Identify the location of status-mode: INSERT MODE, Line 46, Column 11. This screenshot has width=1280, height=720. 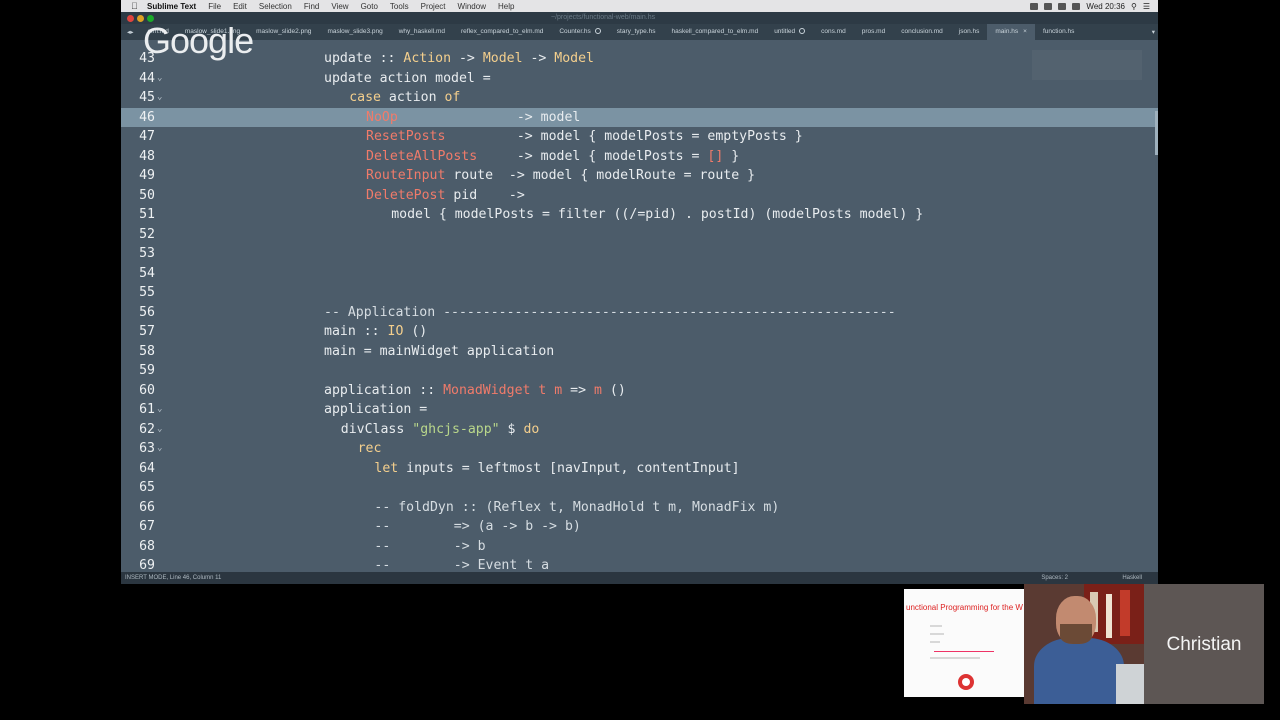
(173, 578).